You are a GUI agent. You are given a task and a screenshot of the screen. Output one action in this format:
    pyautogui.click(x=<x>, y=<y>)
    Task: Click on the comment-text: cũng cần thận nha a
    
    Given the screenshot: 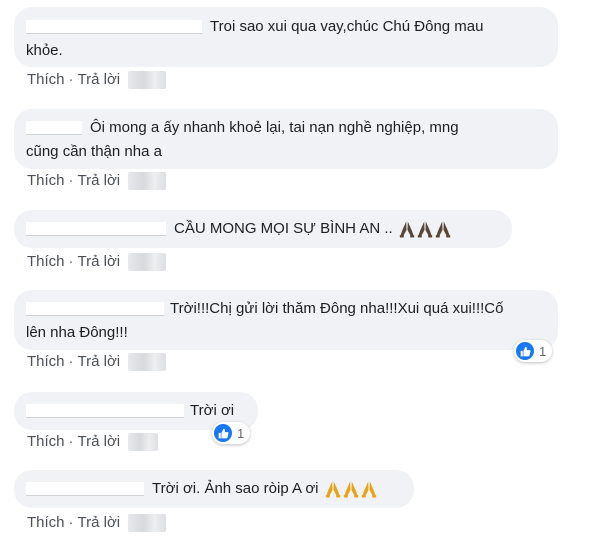 What is the action you would take?
    pyautogui.click(x=94, y=151)
    